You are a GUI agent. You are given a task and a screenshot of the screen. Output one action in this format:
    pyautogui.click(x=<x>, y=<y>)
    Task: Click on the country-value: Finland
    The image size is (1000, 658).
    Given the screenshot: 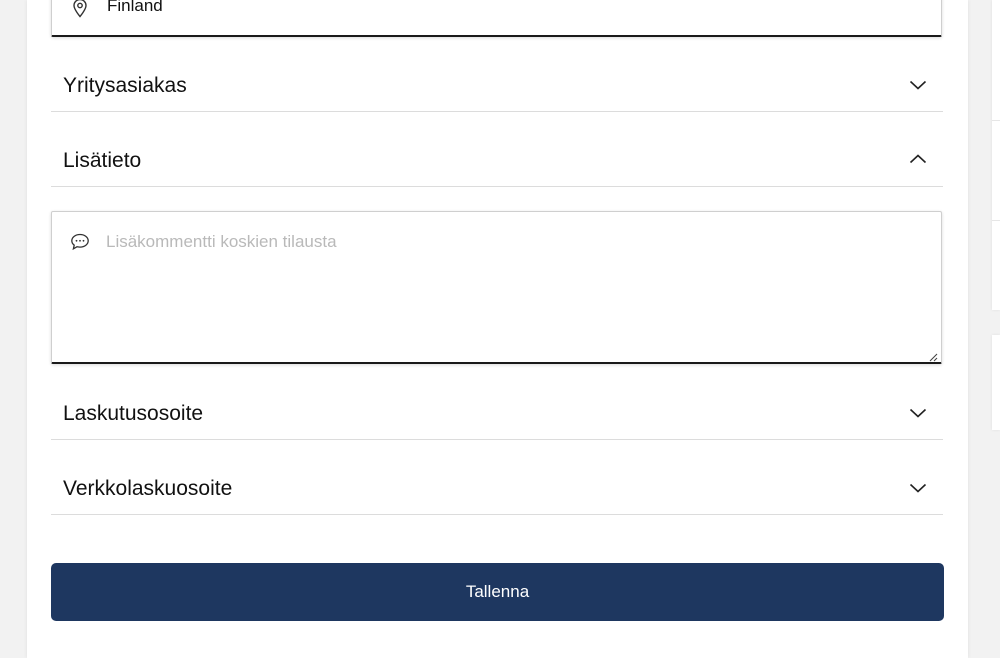 What is the action you would take?
    pyautogui.click(x=135, y=7)
    